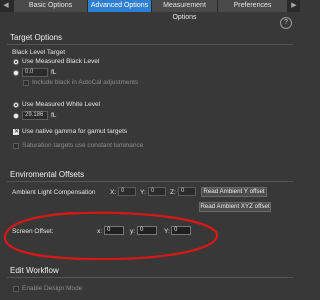 This screenshot has height=300, width=320. What do you see at coordinates (16, 146) in the screenshot?
I see `saturation-checkbox` at bounding box center [16, 146].